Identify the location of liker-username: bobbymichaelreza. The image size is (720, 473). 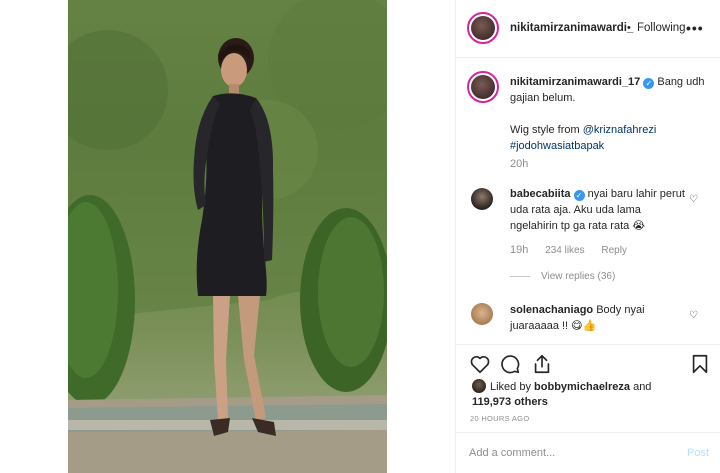
(582, 387).